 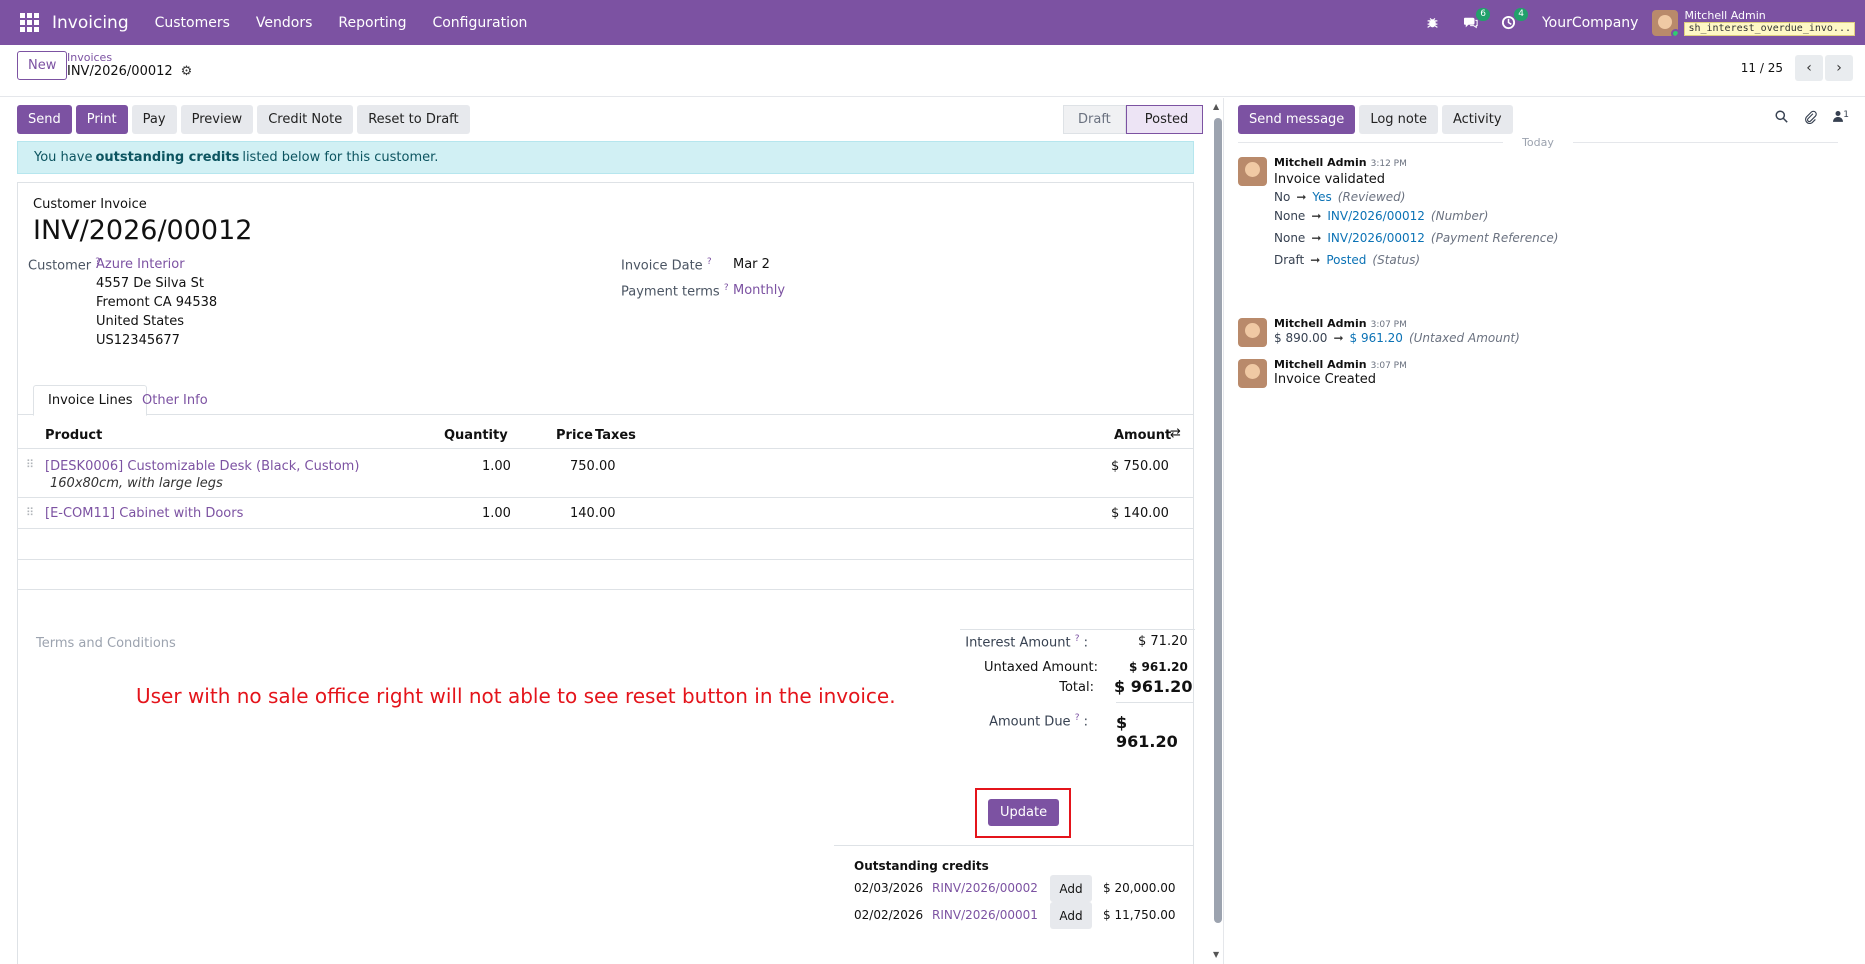 What do you see at coordinates (615, 435) in the screenshot?
I see `col-taxes: Taxes` at bounding box center [615, 435].